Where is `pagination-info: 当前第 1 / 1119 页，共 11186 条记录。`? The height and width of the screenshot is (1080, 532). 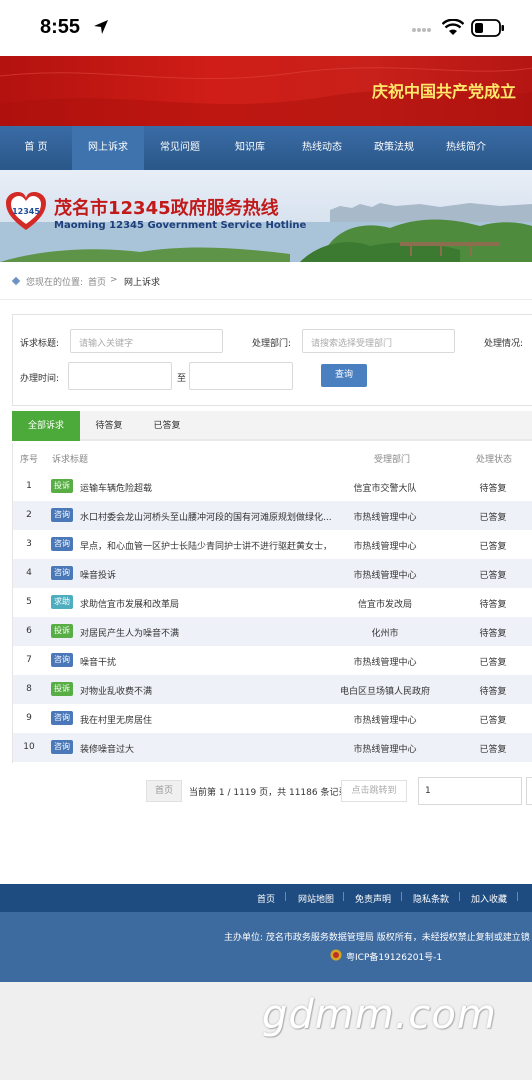 pagination-info: 当前第 1 / 1119 页，共 11186 条记录。 is located at coordinates (273, 793).